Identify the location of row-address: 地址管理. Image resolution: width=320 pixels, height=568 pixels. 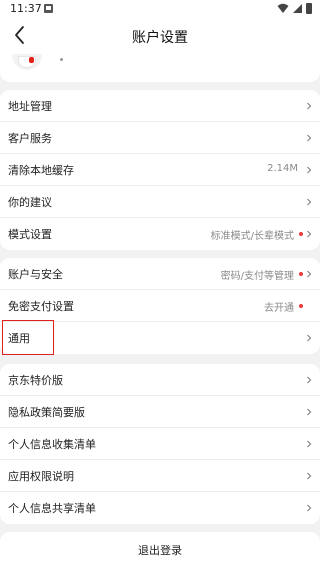
(160, 106).